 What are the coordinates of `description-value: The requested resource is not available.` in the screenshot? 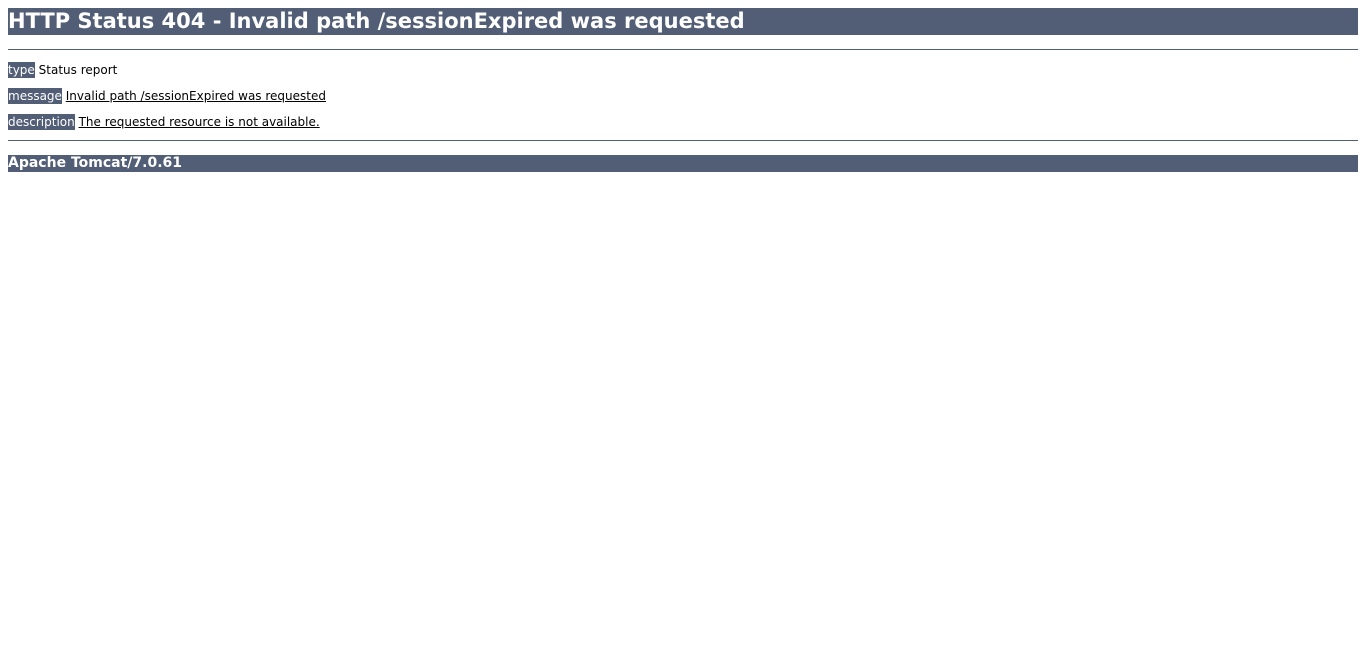 It's located at (199, 122).